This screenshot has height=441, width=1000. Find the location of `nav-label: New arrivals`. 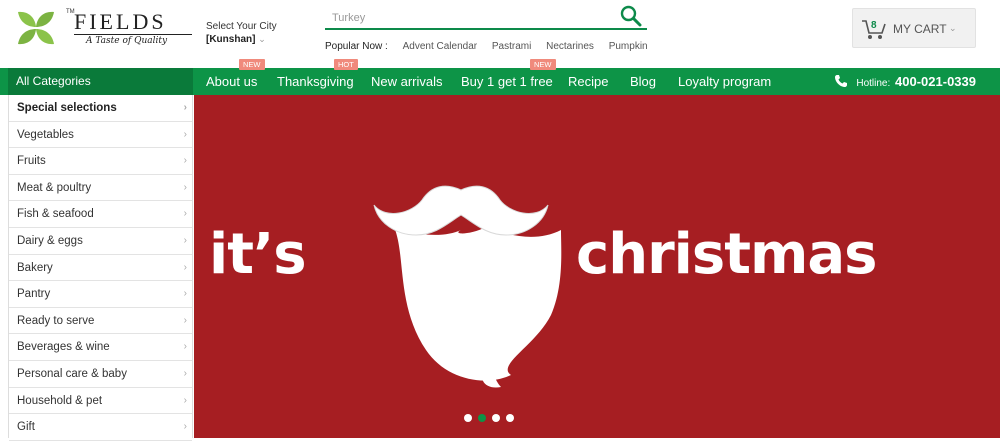

nav-label: New arrivals is located at coordinates (407, 81).